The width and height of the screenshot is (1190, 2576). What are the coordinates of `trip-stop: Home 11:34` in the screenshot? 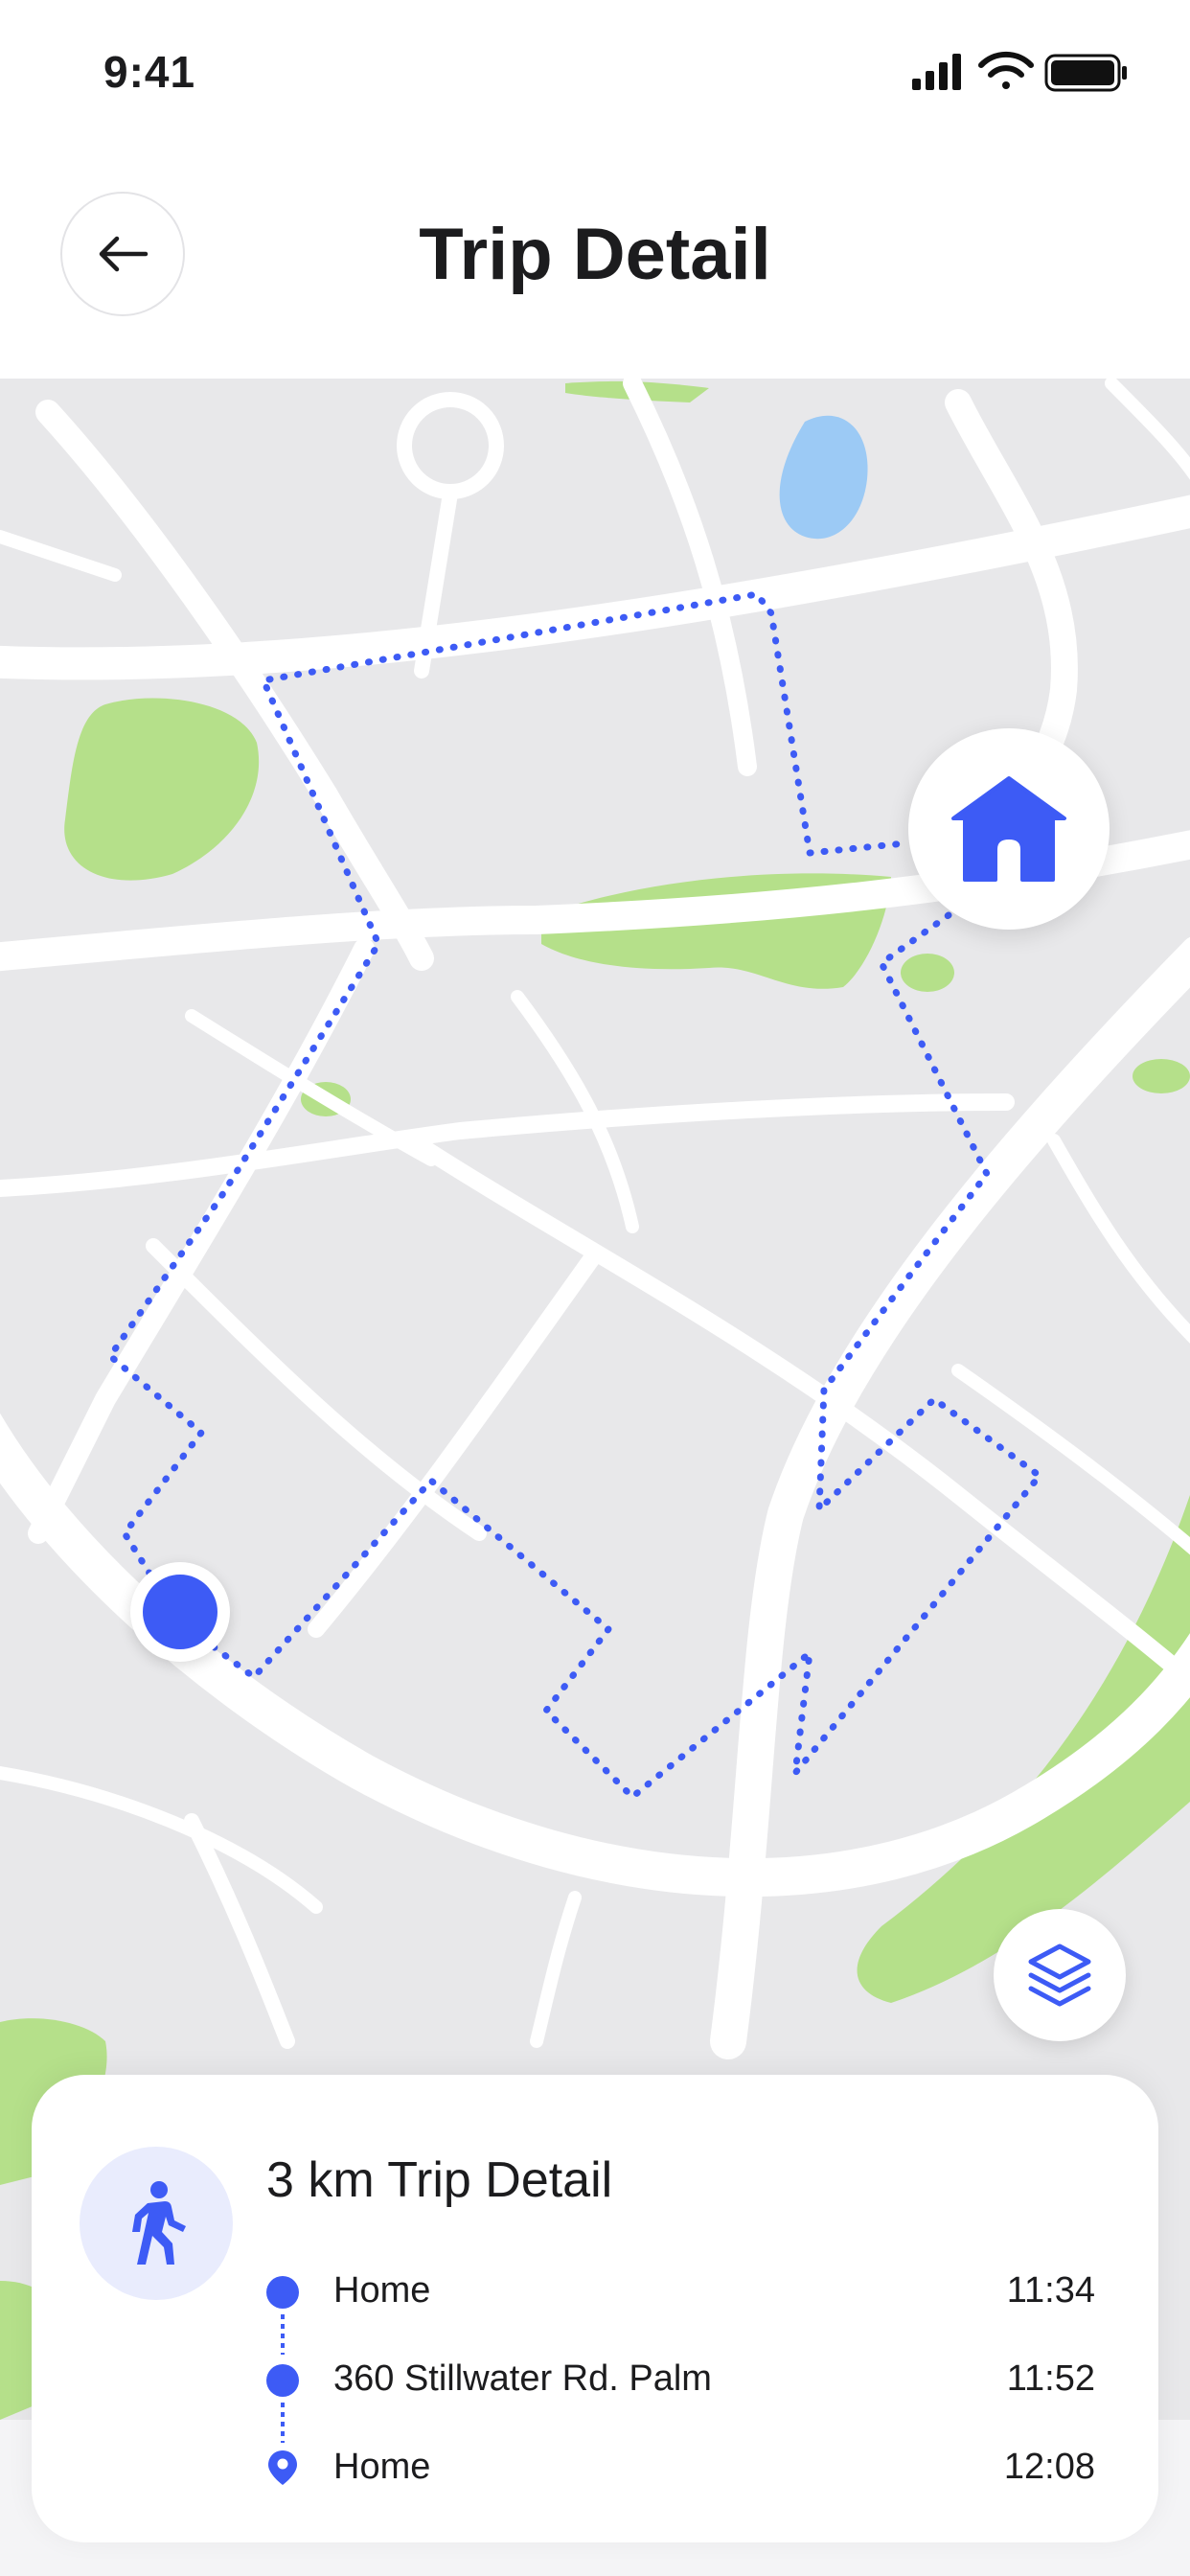 It's located at (595, 2291).